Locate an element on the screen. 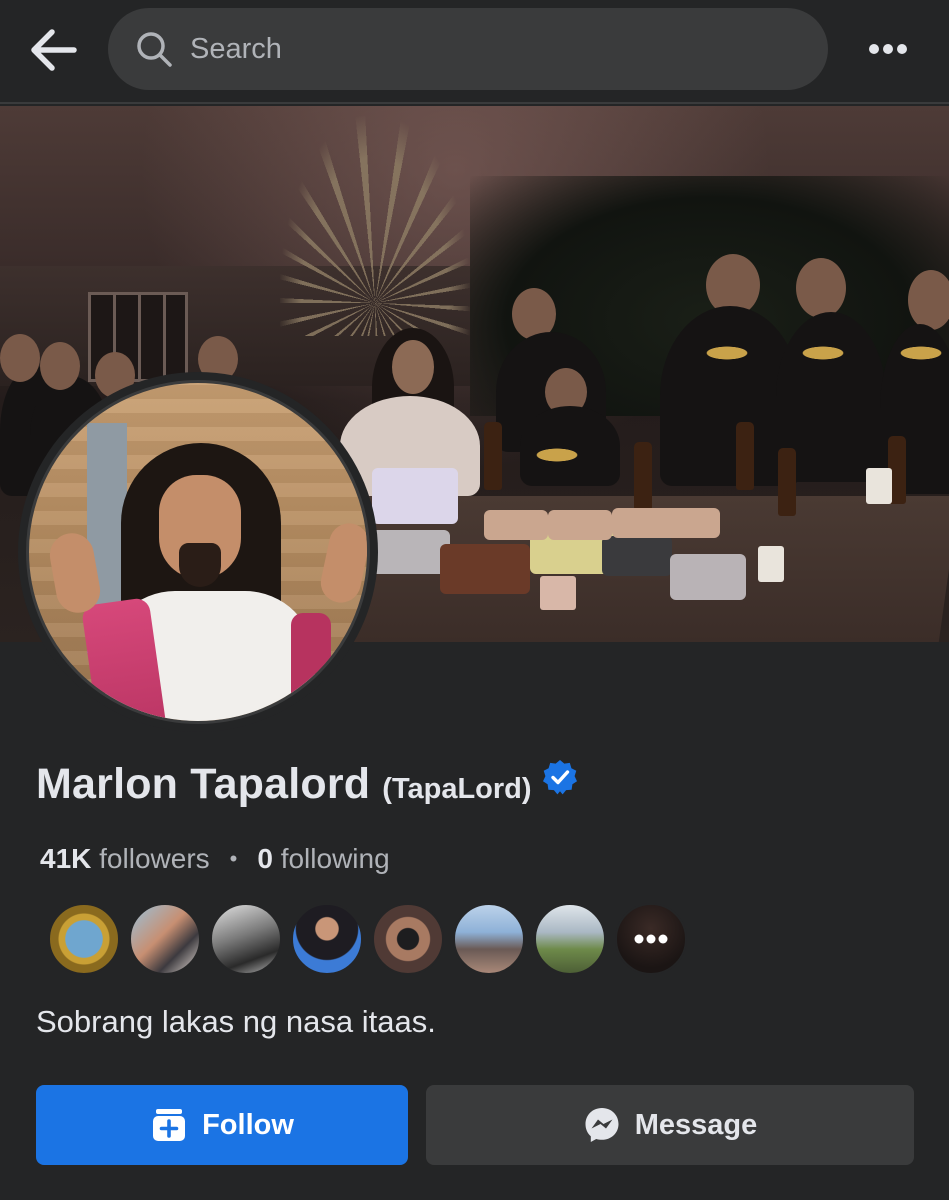  cover-foil-tray is located at coordinates (410, 552).